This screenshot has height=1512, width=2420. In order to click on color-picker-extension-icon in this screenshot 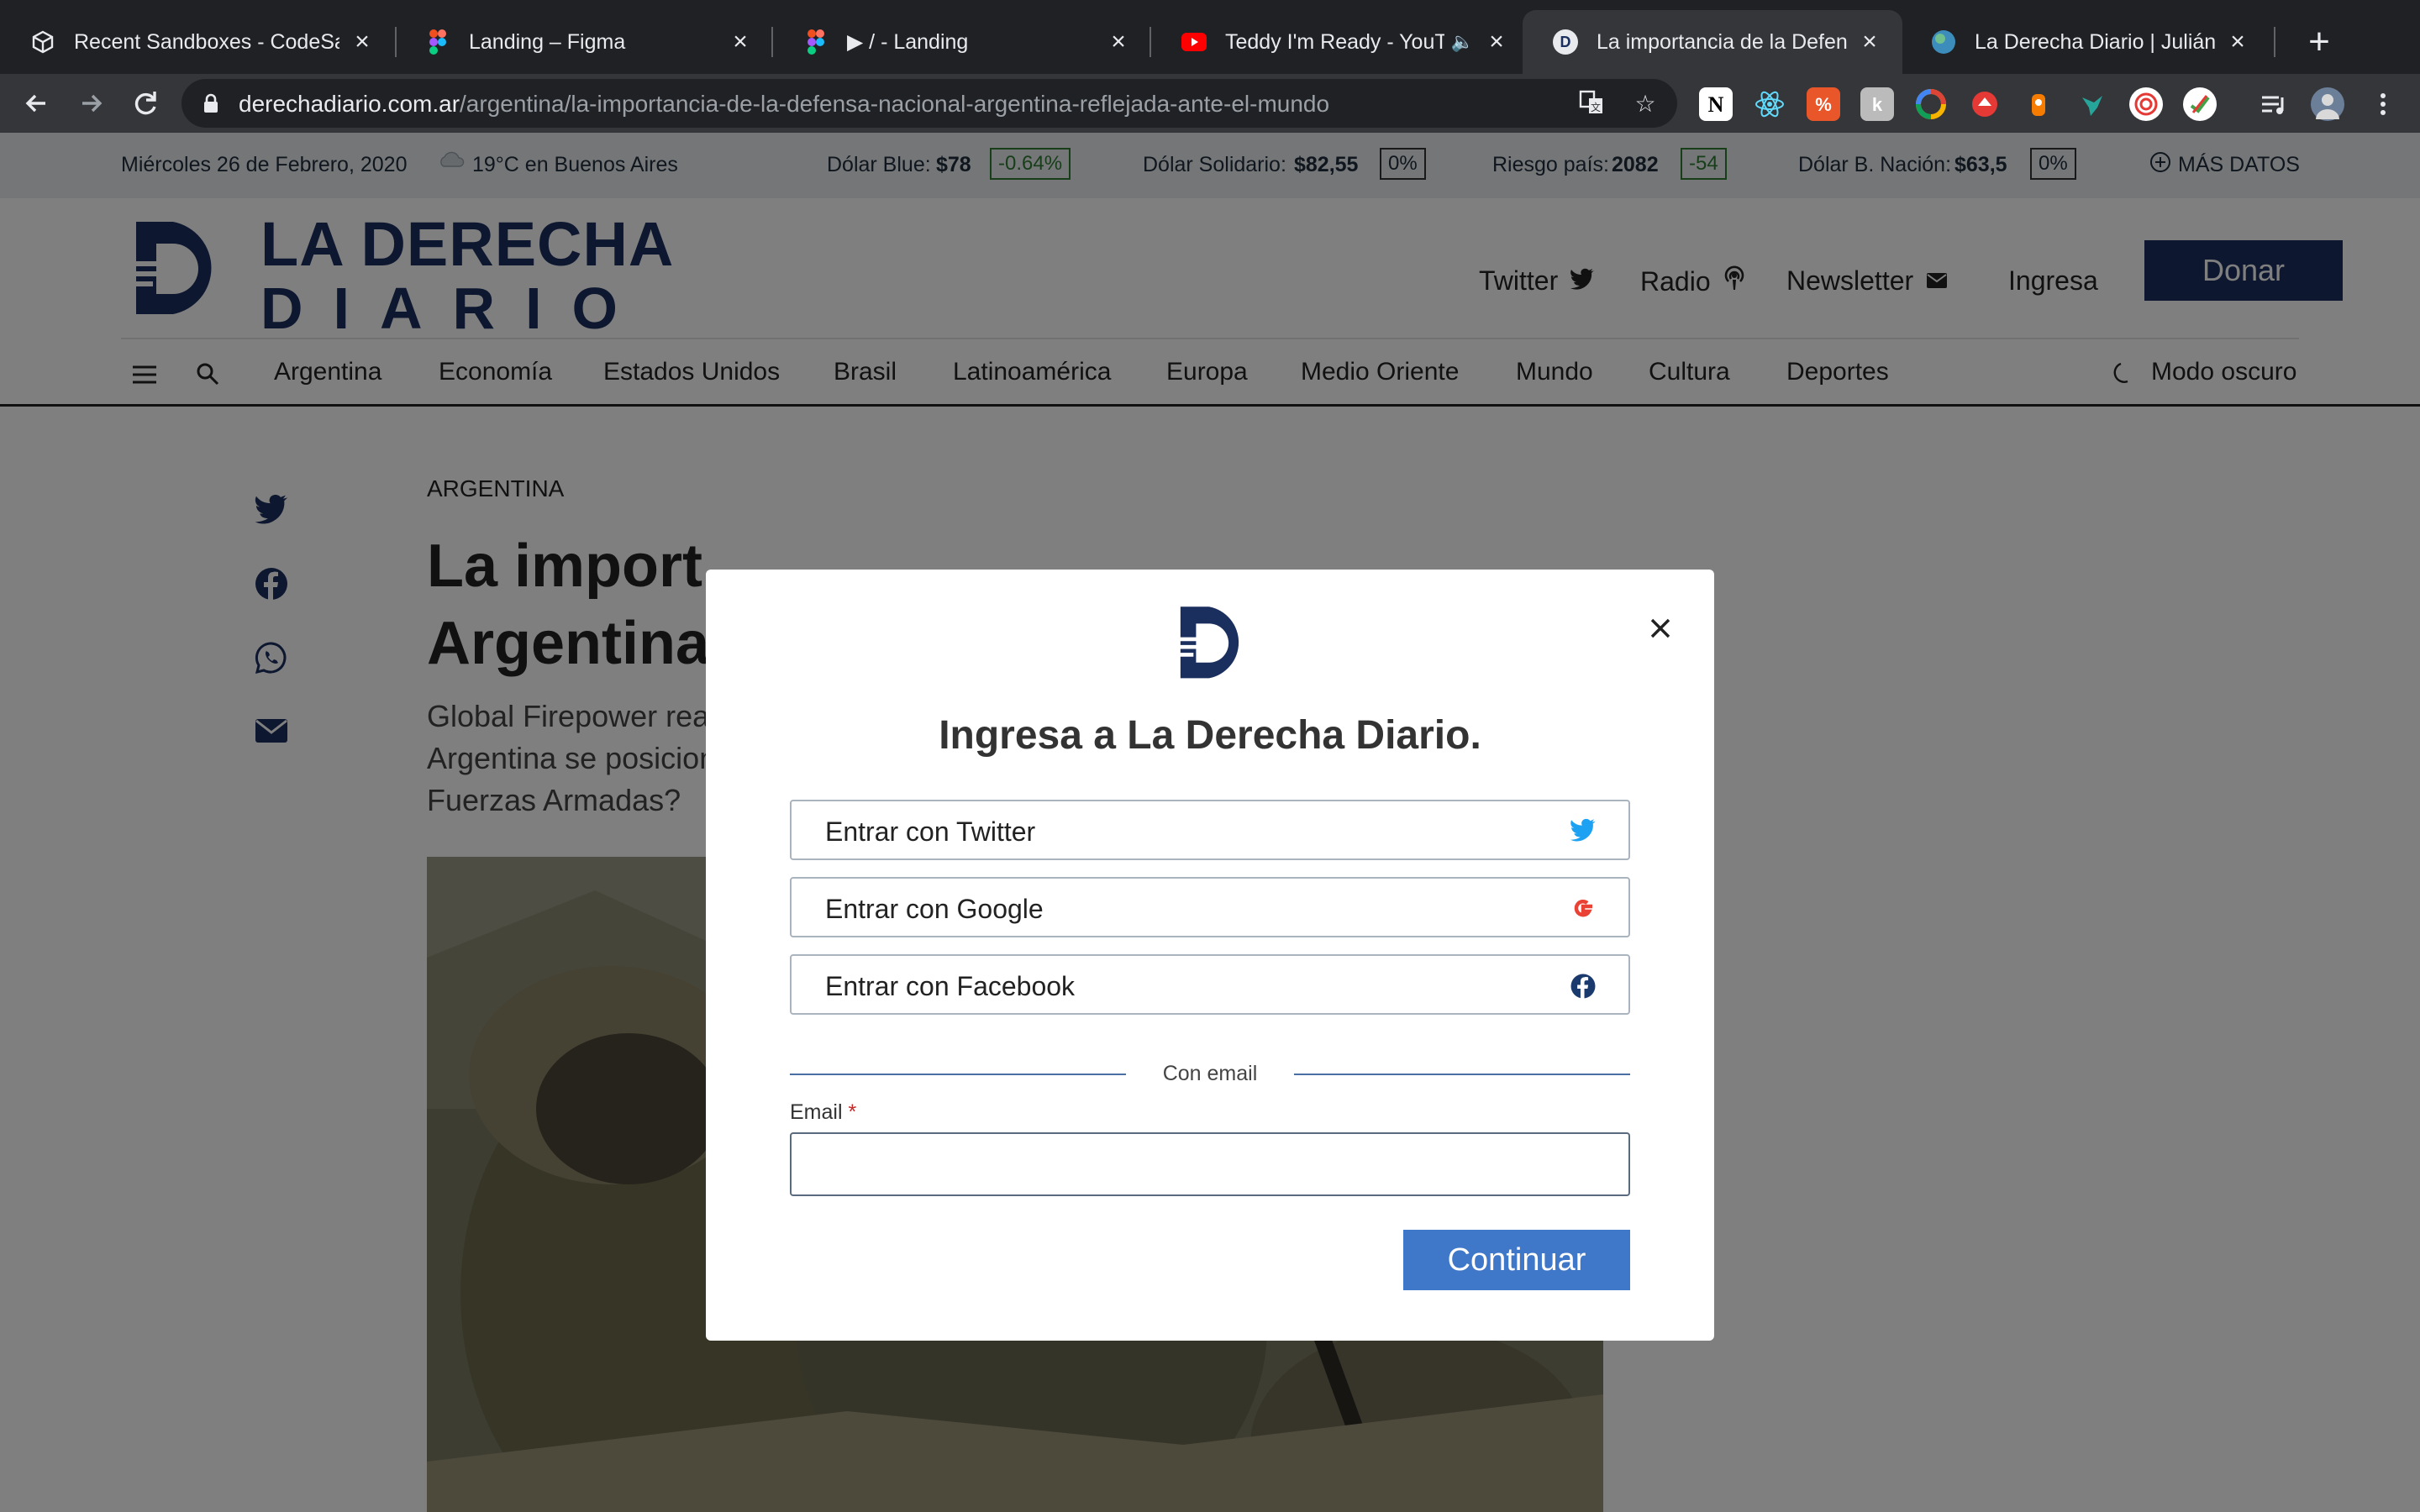, I will do `click(1931, 104)`.